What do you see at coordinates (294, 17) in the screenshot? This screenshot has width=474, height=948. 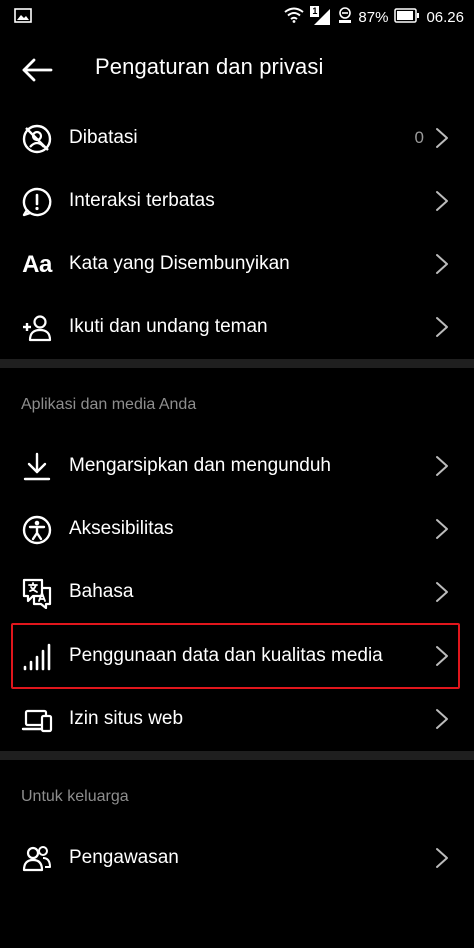 I see `wifi-icon` at bounding box center [294, 17].